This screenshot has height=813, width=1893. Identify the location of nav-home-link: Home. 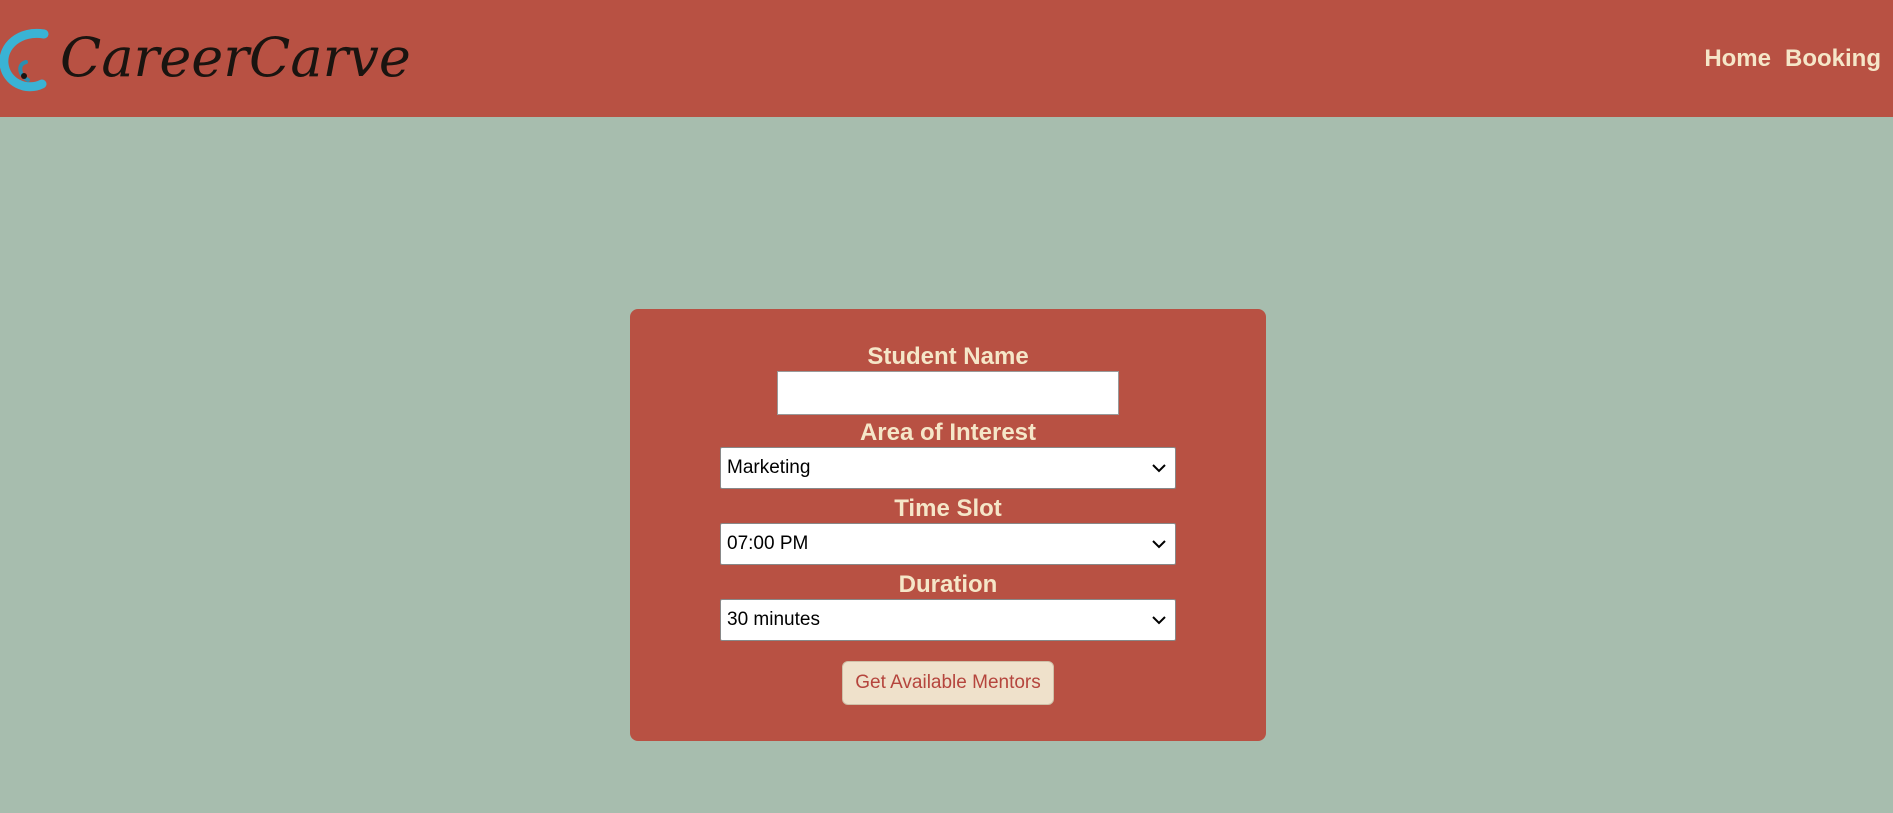
(1737, 59).